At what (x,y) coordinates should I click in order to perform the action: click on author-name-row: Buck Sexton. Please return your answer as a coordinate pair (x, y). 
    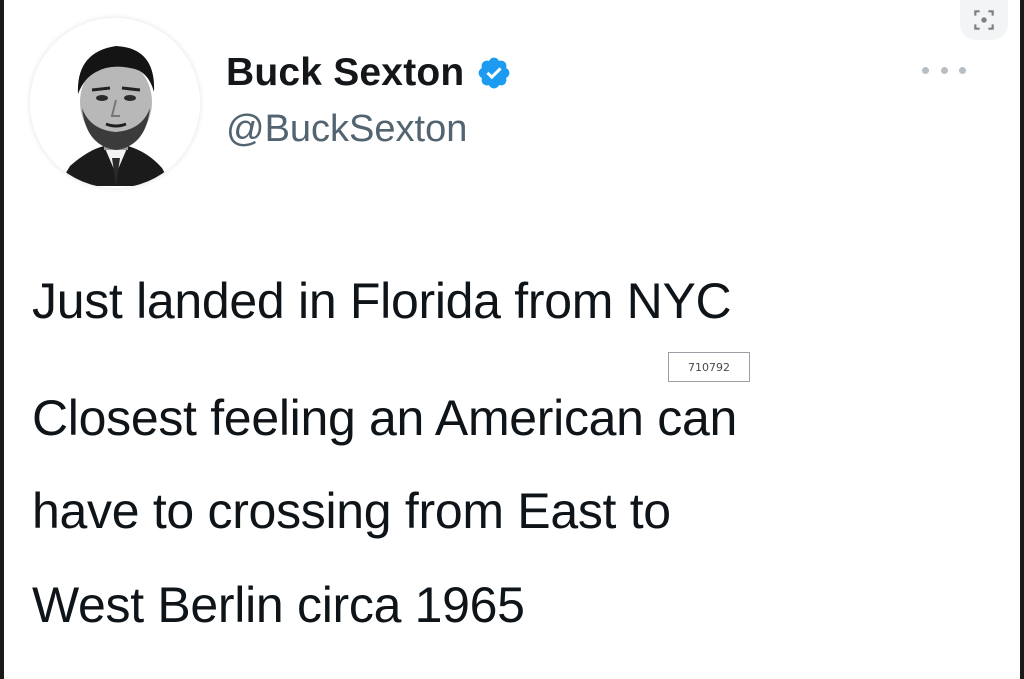
    Looking at the image, I should click on (369, 73).